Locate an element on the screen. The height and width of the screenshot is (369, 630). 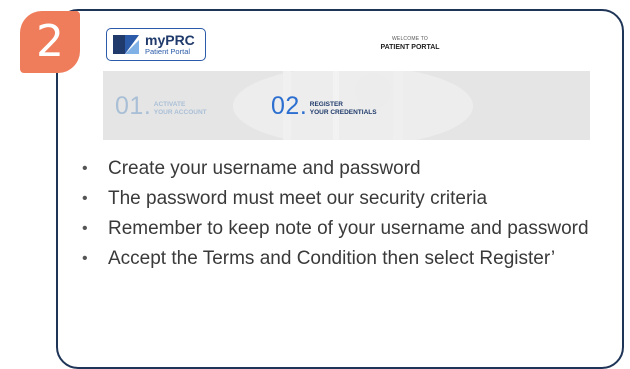
step-number: 2 is located at coordinates (50, 41).